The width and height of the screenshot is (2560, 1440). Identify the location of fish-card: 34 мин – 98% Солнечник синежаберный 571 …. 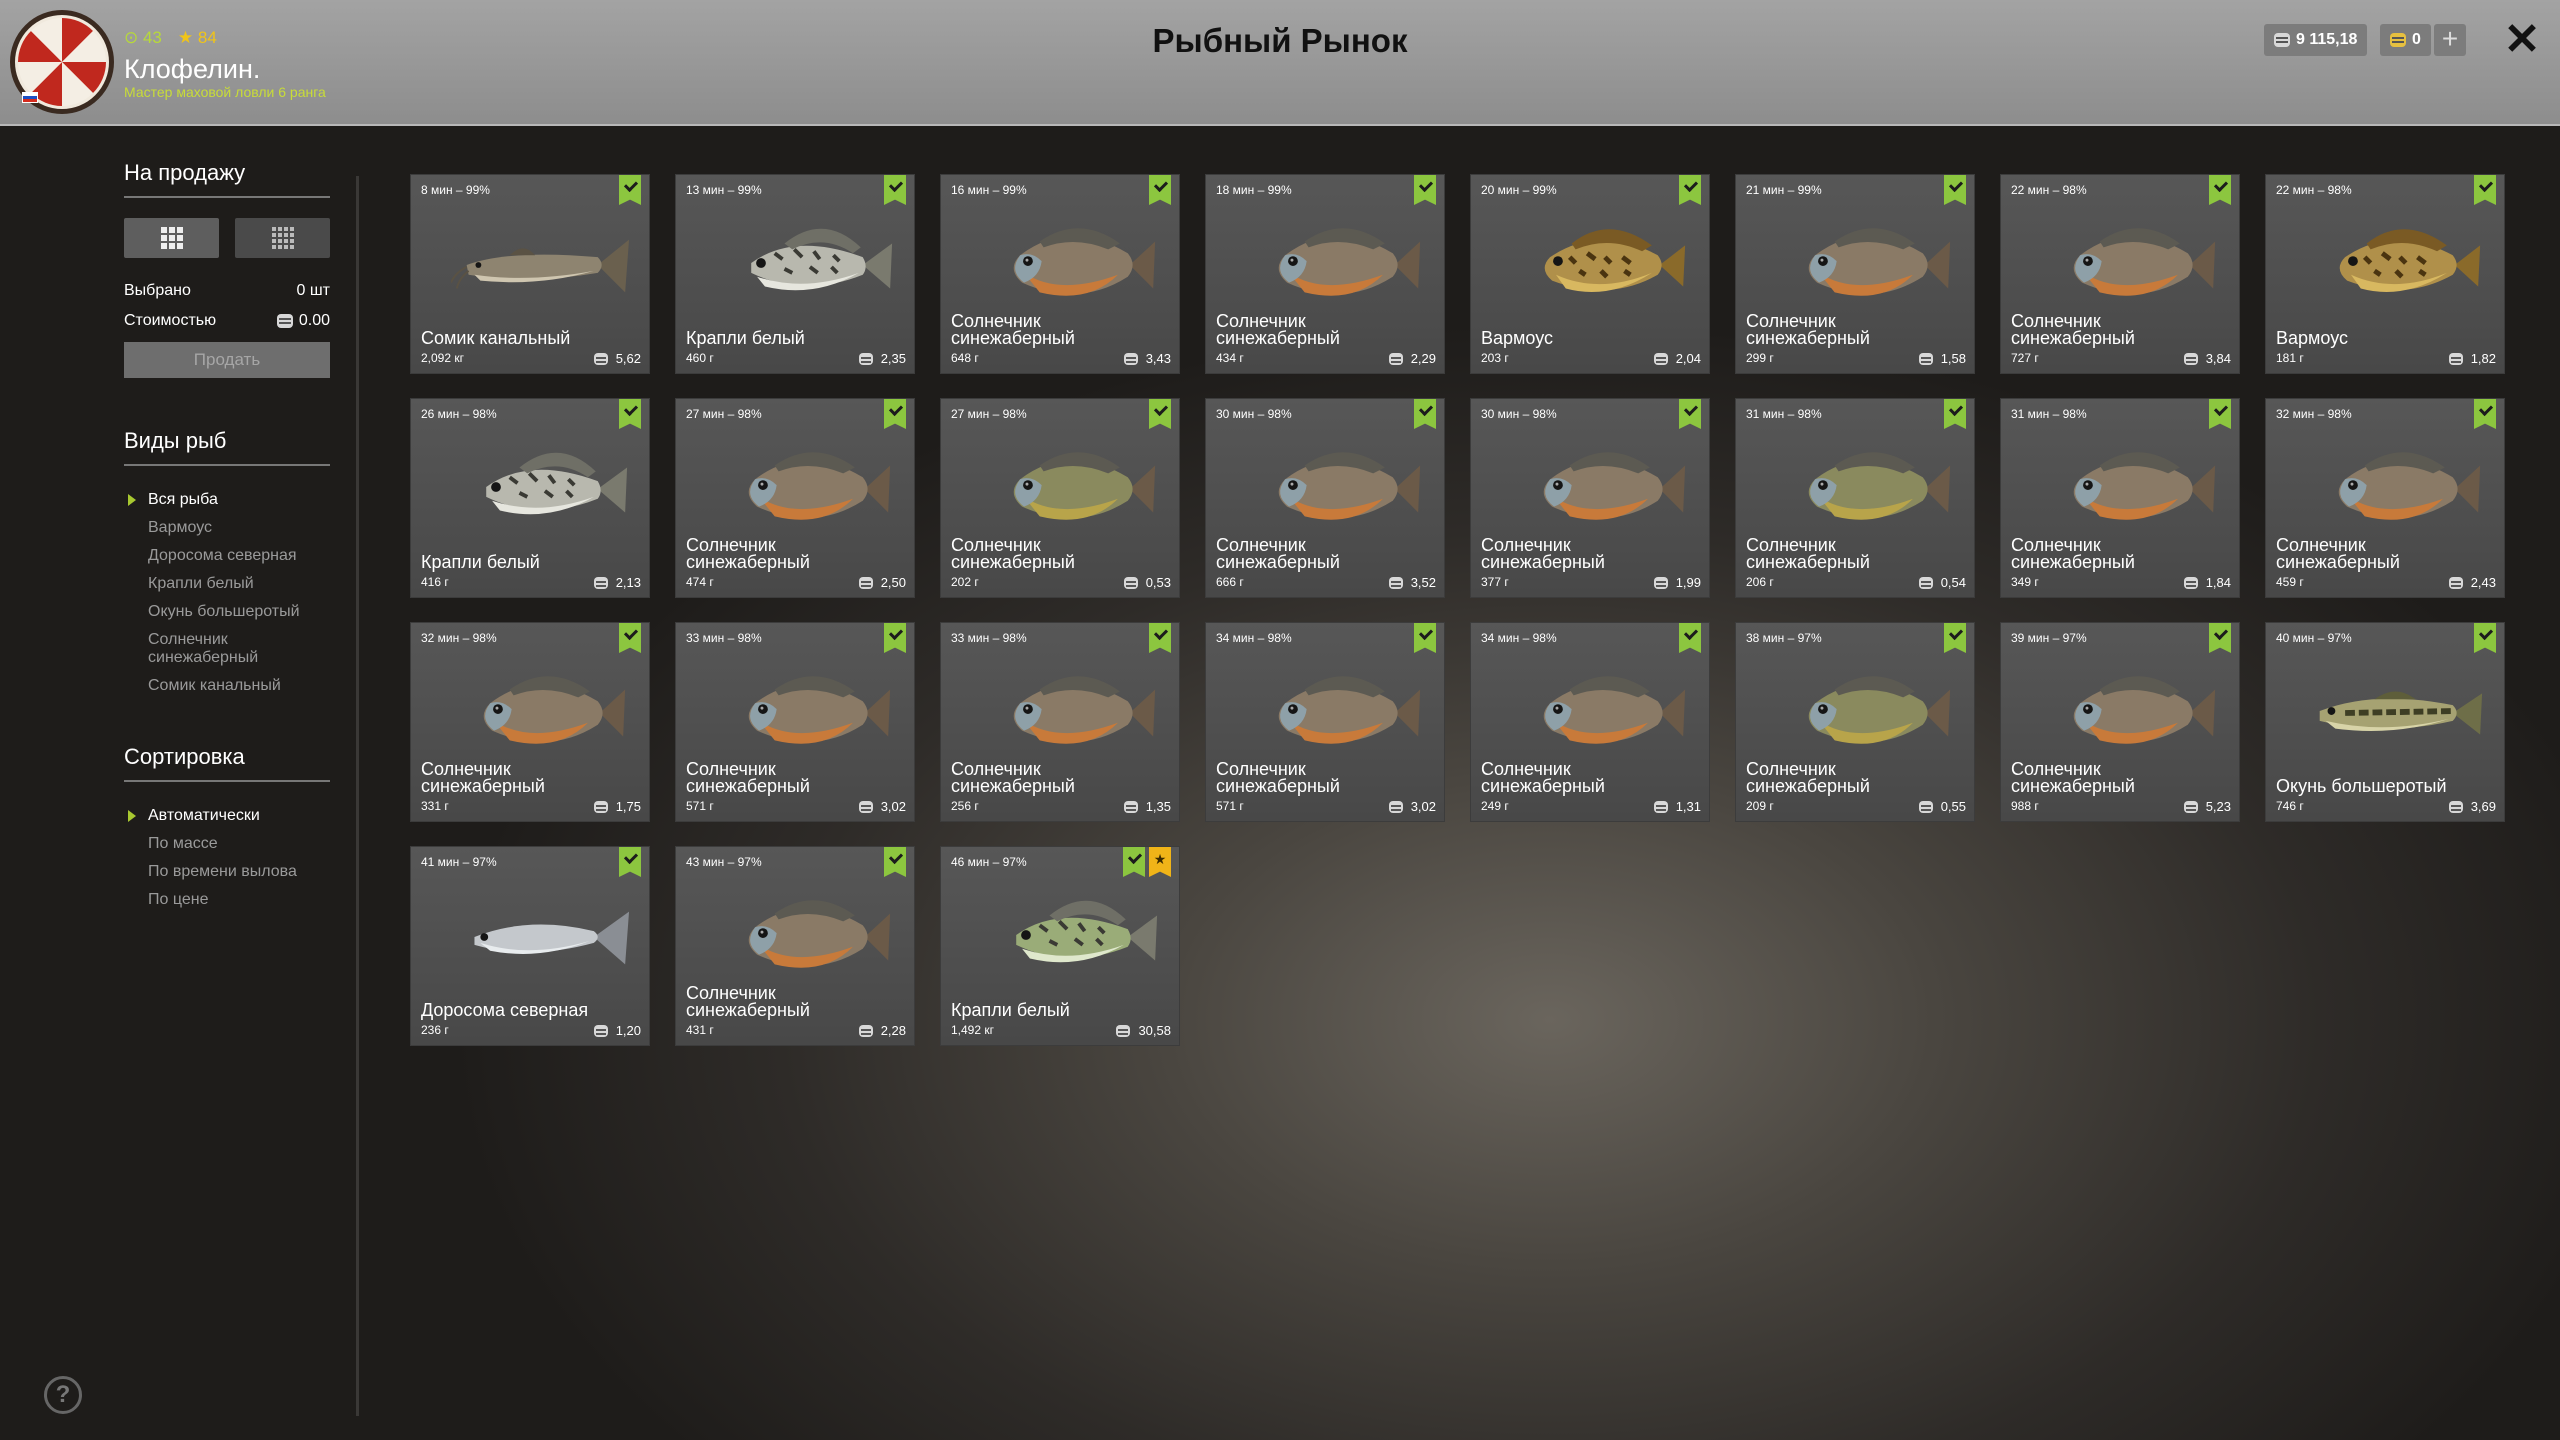
(1325, 722).